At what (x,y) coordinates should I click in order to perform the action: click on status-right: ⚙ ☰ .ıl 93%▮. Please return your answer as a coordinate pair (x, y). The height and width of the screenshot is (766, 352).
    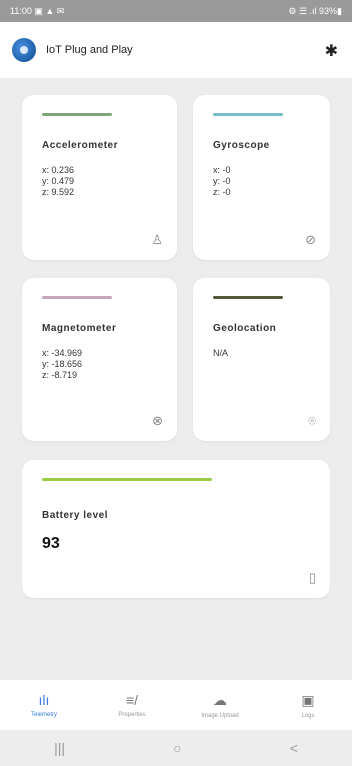
    Looking at the image, I should click on (315, 11).